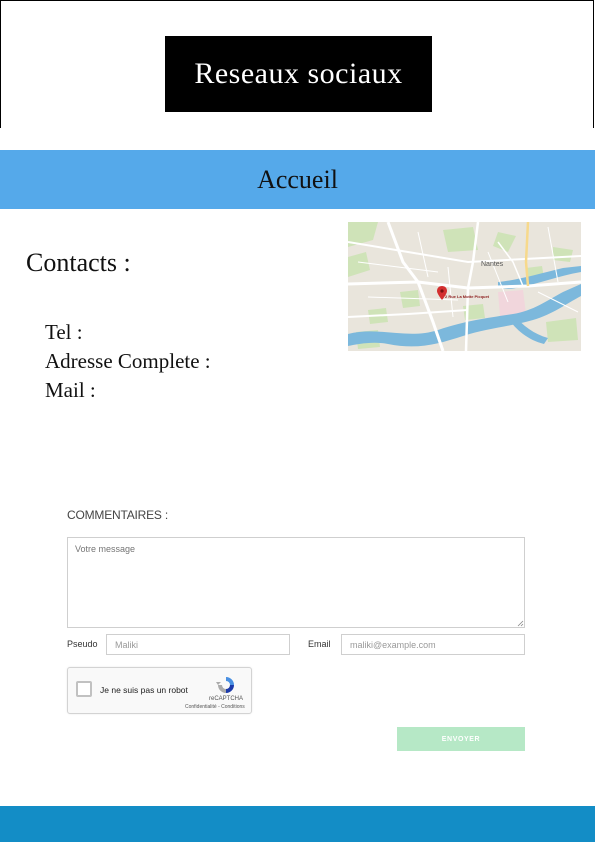 The image size is (595, 842). I want to click on address-label: Adresse Complete :, so click(128, 361).